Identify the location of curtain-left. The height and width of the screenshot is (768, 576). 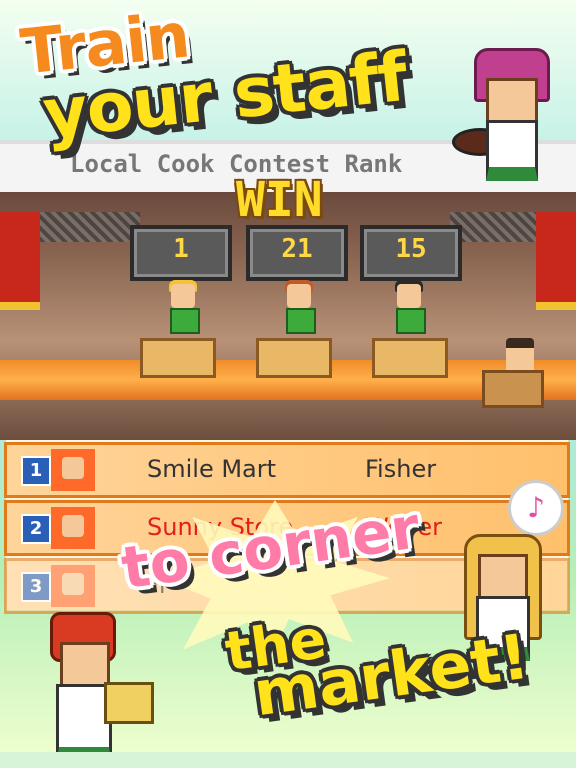
(20, 261).